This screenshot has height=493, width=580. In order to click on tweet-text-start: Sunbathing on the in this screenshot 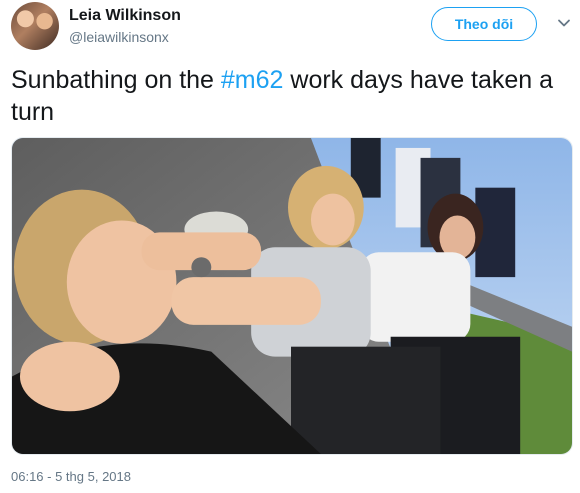, I will do `click(116, 80)`.